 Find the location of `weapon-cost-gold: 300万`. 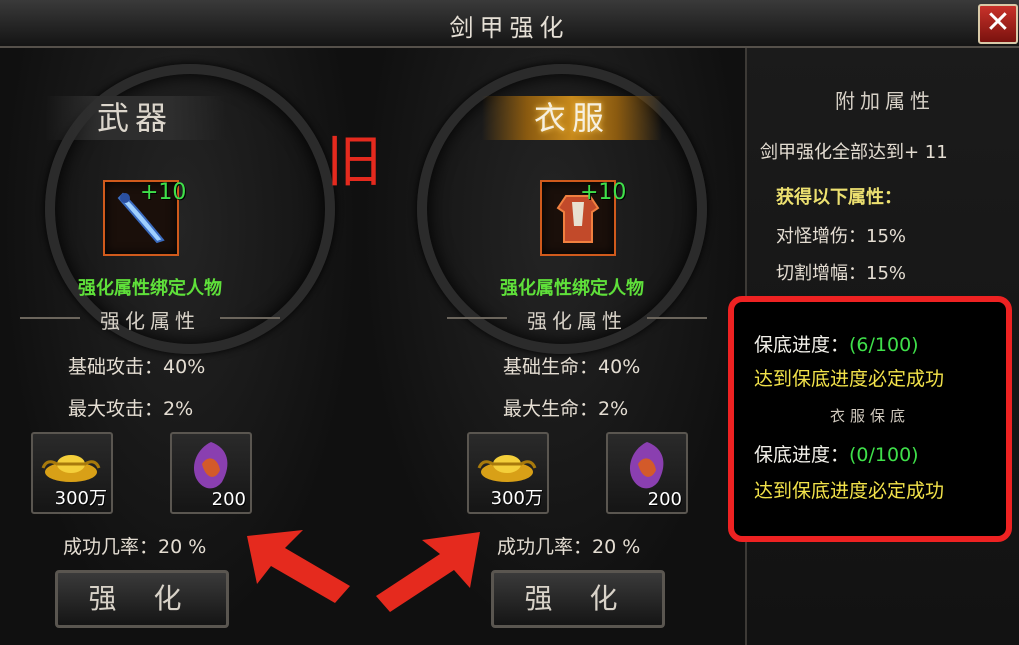

weapon-cost-gold: 300万 is located at coordinates (72, 473).